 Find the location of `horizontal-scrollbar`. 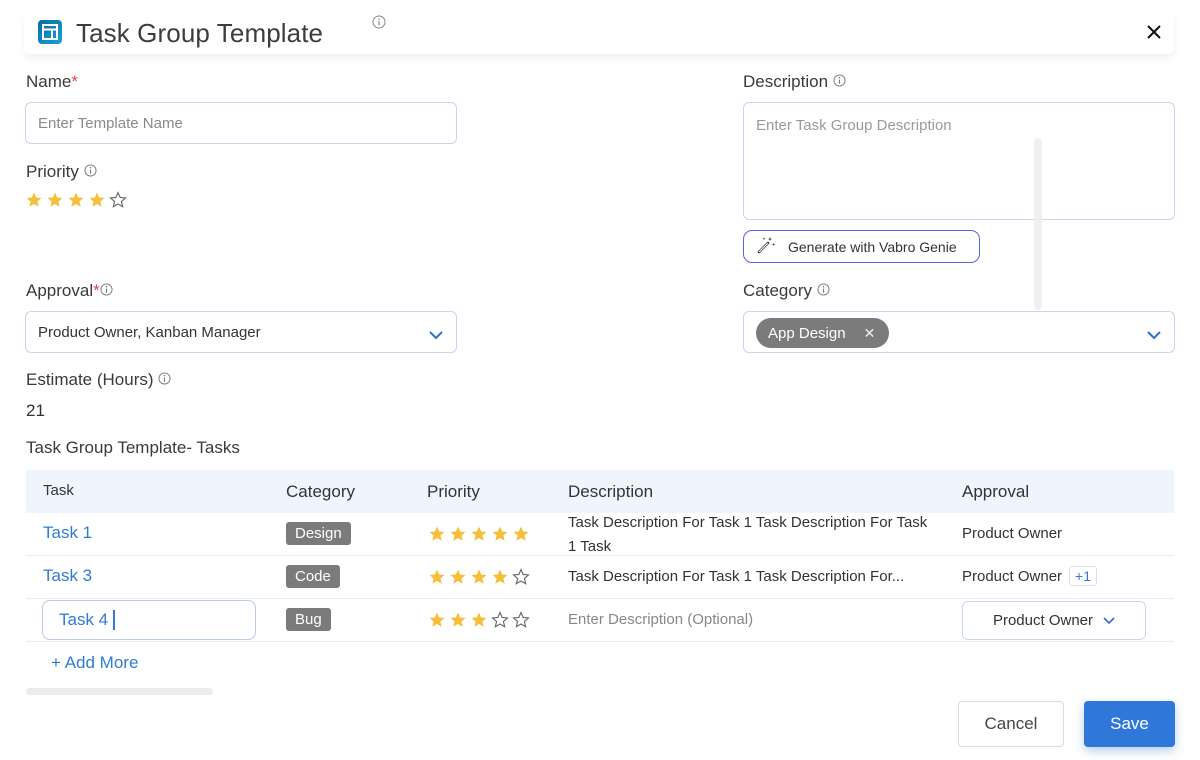

horizontal-scrollbar is located at coordinates (119, 691).